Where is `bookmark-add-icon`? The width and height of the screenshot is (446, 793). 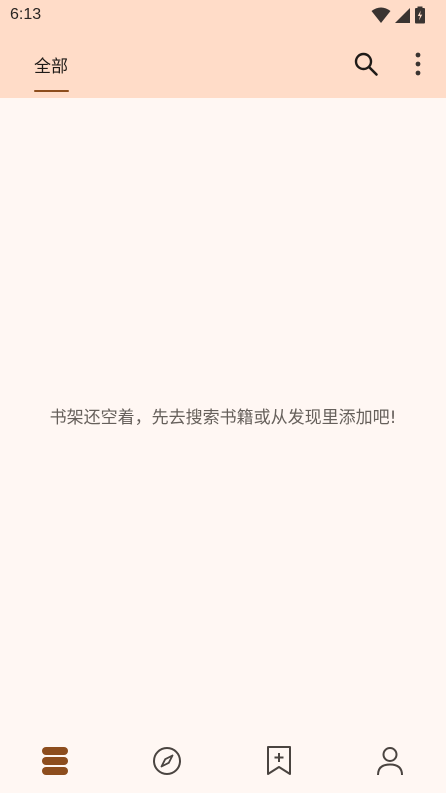 bookmark-add-icon is located at coordinates (279, 760).